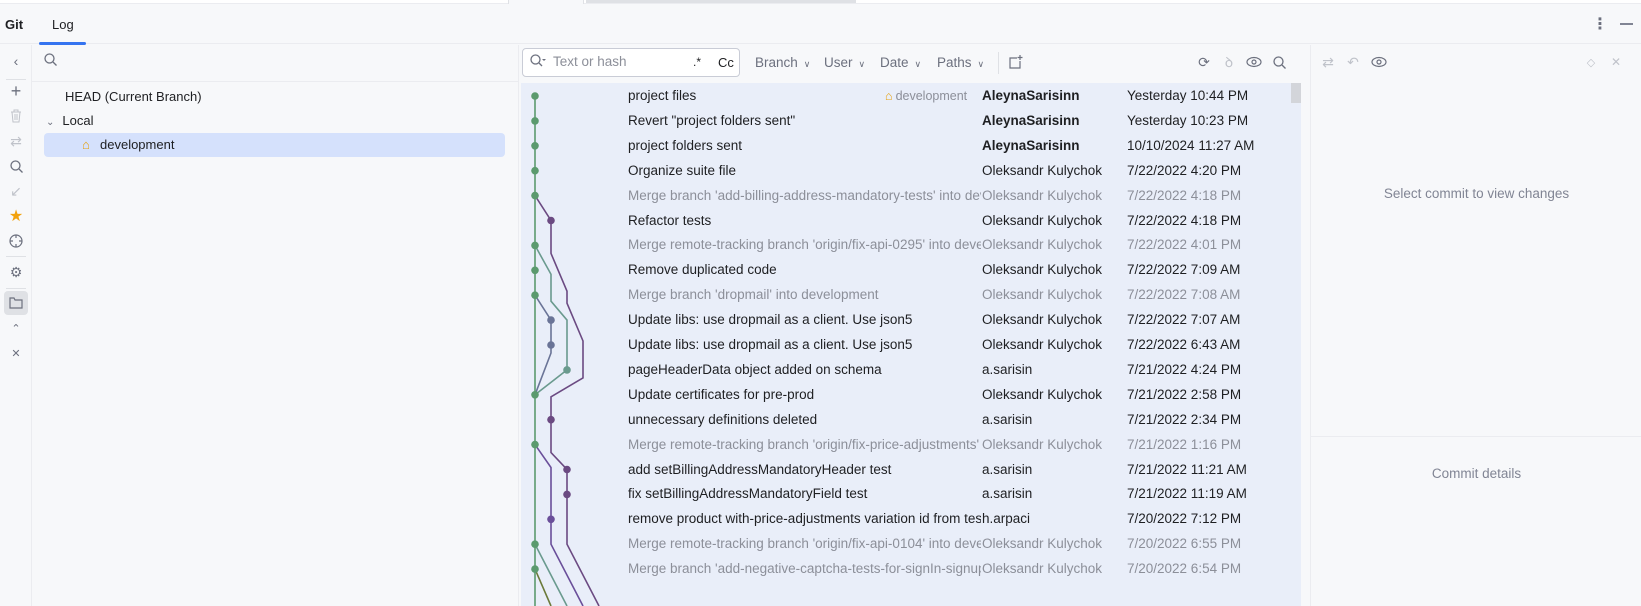  Describe the element at coordinates (16, 353) in the screenshot. I see `collapse-all-icon: ✕` at that location.